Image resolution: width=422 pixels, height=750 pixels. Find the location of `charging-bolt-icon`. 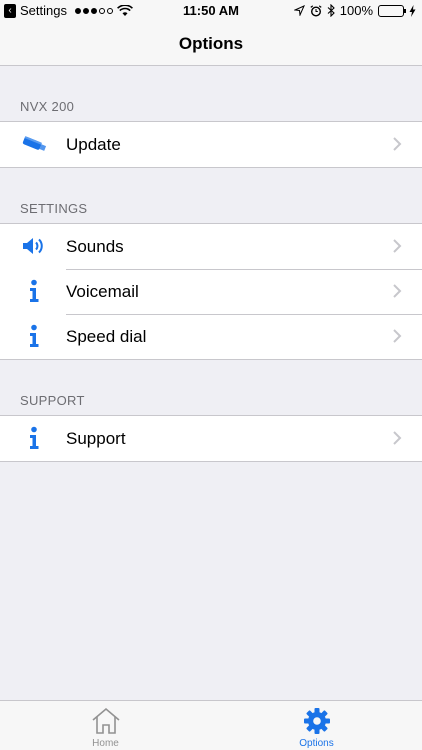

charging-bolt-icon is located at coordinates (412, 10).